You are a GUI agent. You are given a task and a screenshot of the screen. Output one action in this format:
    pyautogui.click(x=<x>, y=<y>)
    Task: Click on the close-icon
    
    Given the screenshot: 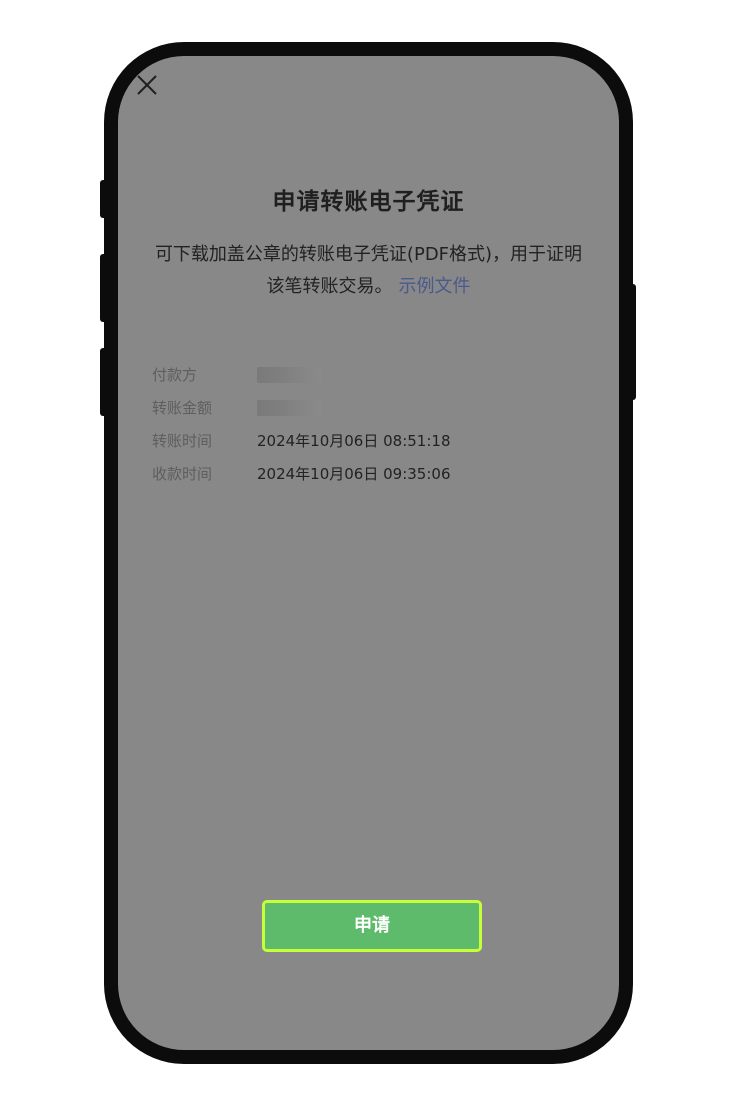 What is the action you would take?
    pyautogui.click(x=147, y=85)
    